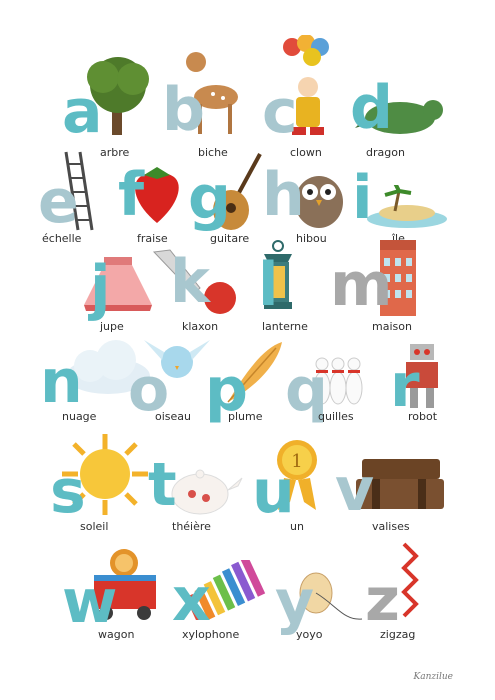 Image resolution: width=495 pixels, height=700 pixels. What do you see at coordinates (68, 492) in the screenshot?
I see `letter-s: s` at bounding box center [68, 492].